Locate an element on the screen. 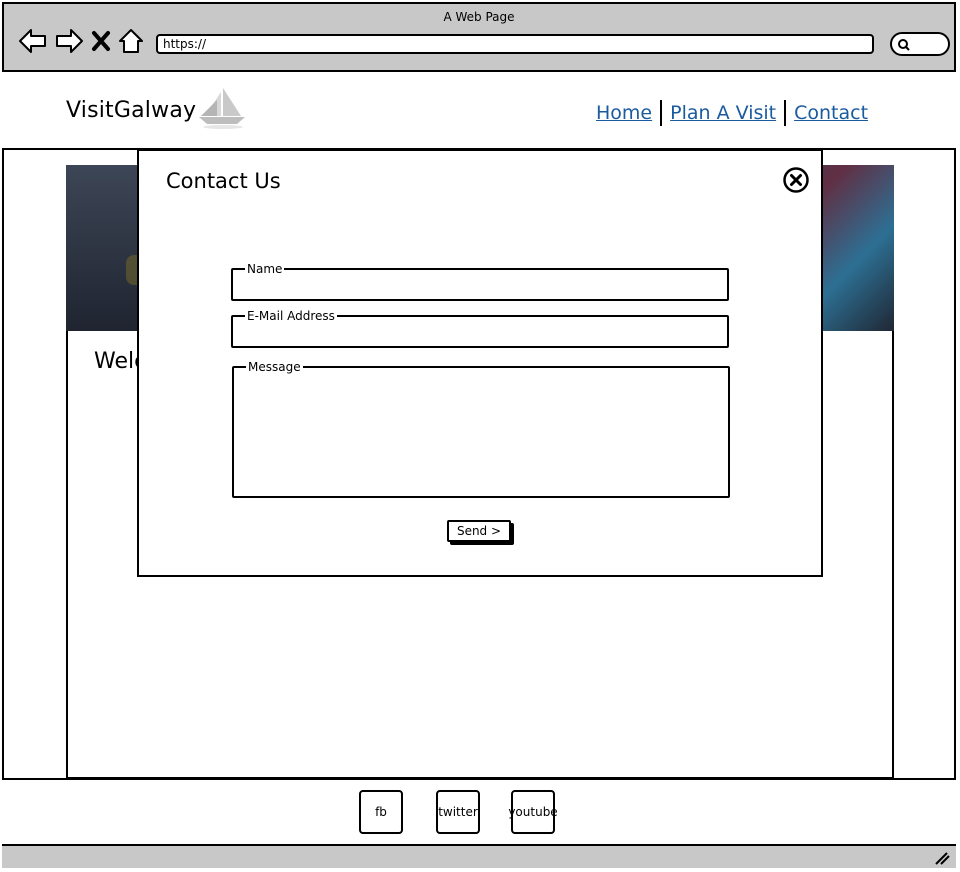 The image size is (960, 872). message-label: Message is located at coordinates (274, 367).